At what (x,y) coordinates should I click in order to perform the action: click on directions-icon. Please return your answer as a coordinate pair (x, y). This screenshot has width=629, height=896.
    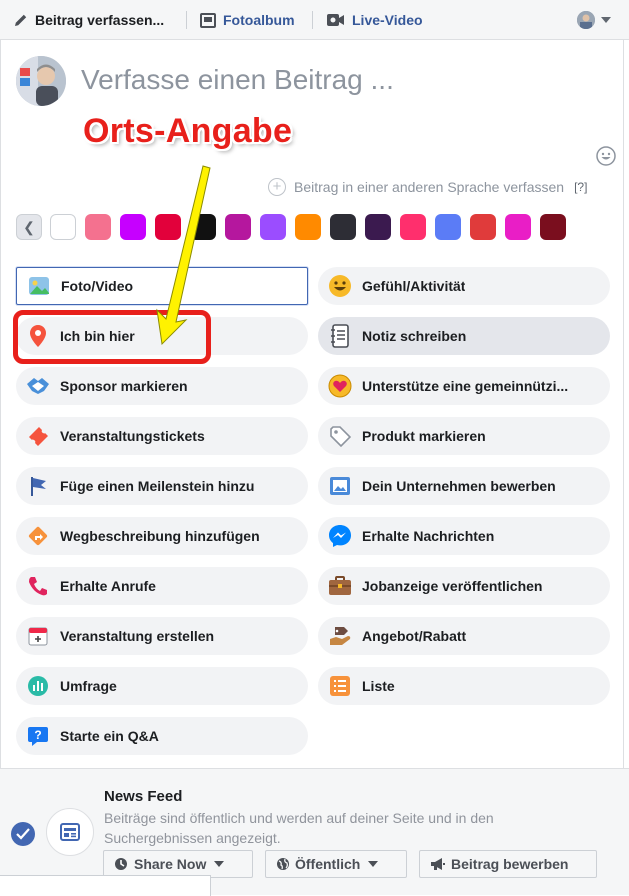
    Looking at the image, I should click on (38, 536).